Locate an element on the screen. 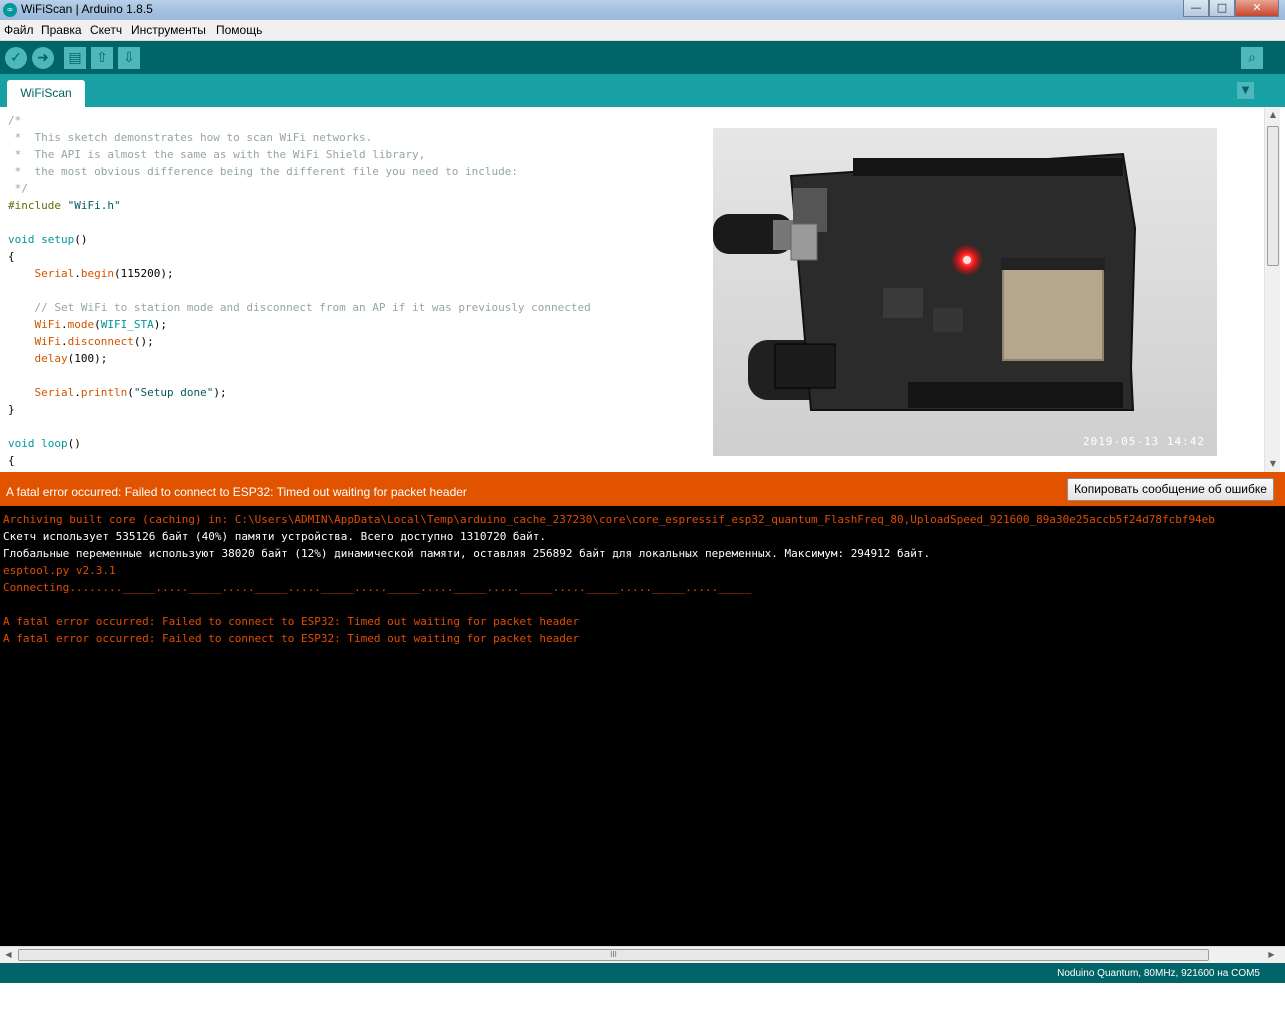  tab-menu-chevron-icon: ▼ is located at coordinates (1245, 90).